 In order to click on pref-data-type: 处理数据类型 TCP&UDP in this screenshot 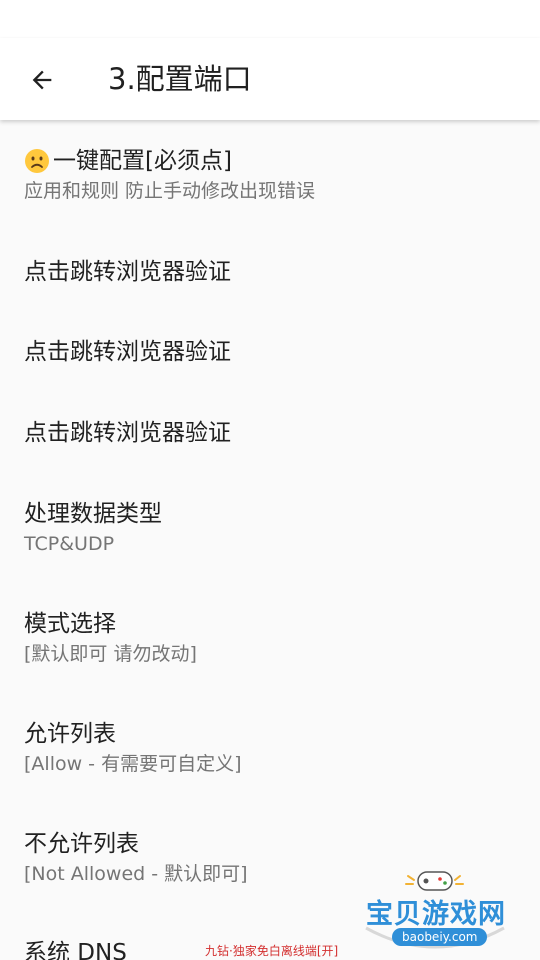, I will do `click(270, 528)`.